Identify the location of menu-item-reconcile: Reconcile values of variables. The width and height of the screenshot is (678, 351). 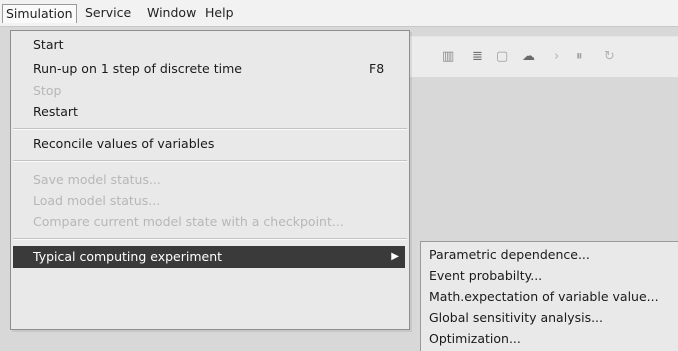
(123, 144).